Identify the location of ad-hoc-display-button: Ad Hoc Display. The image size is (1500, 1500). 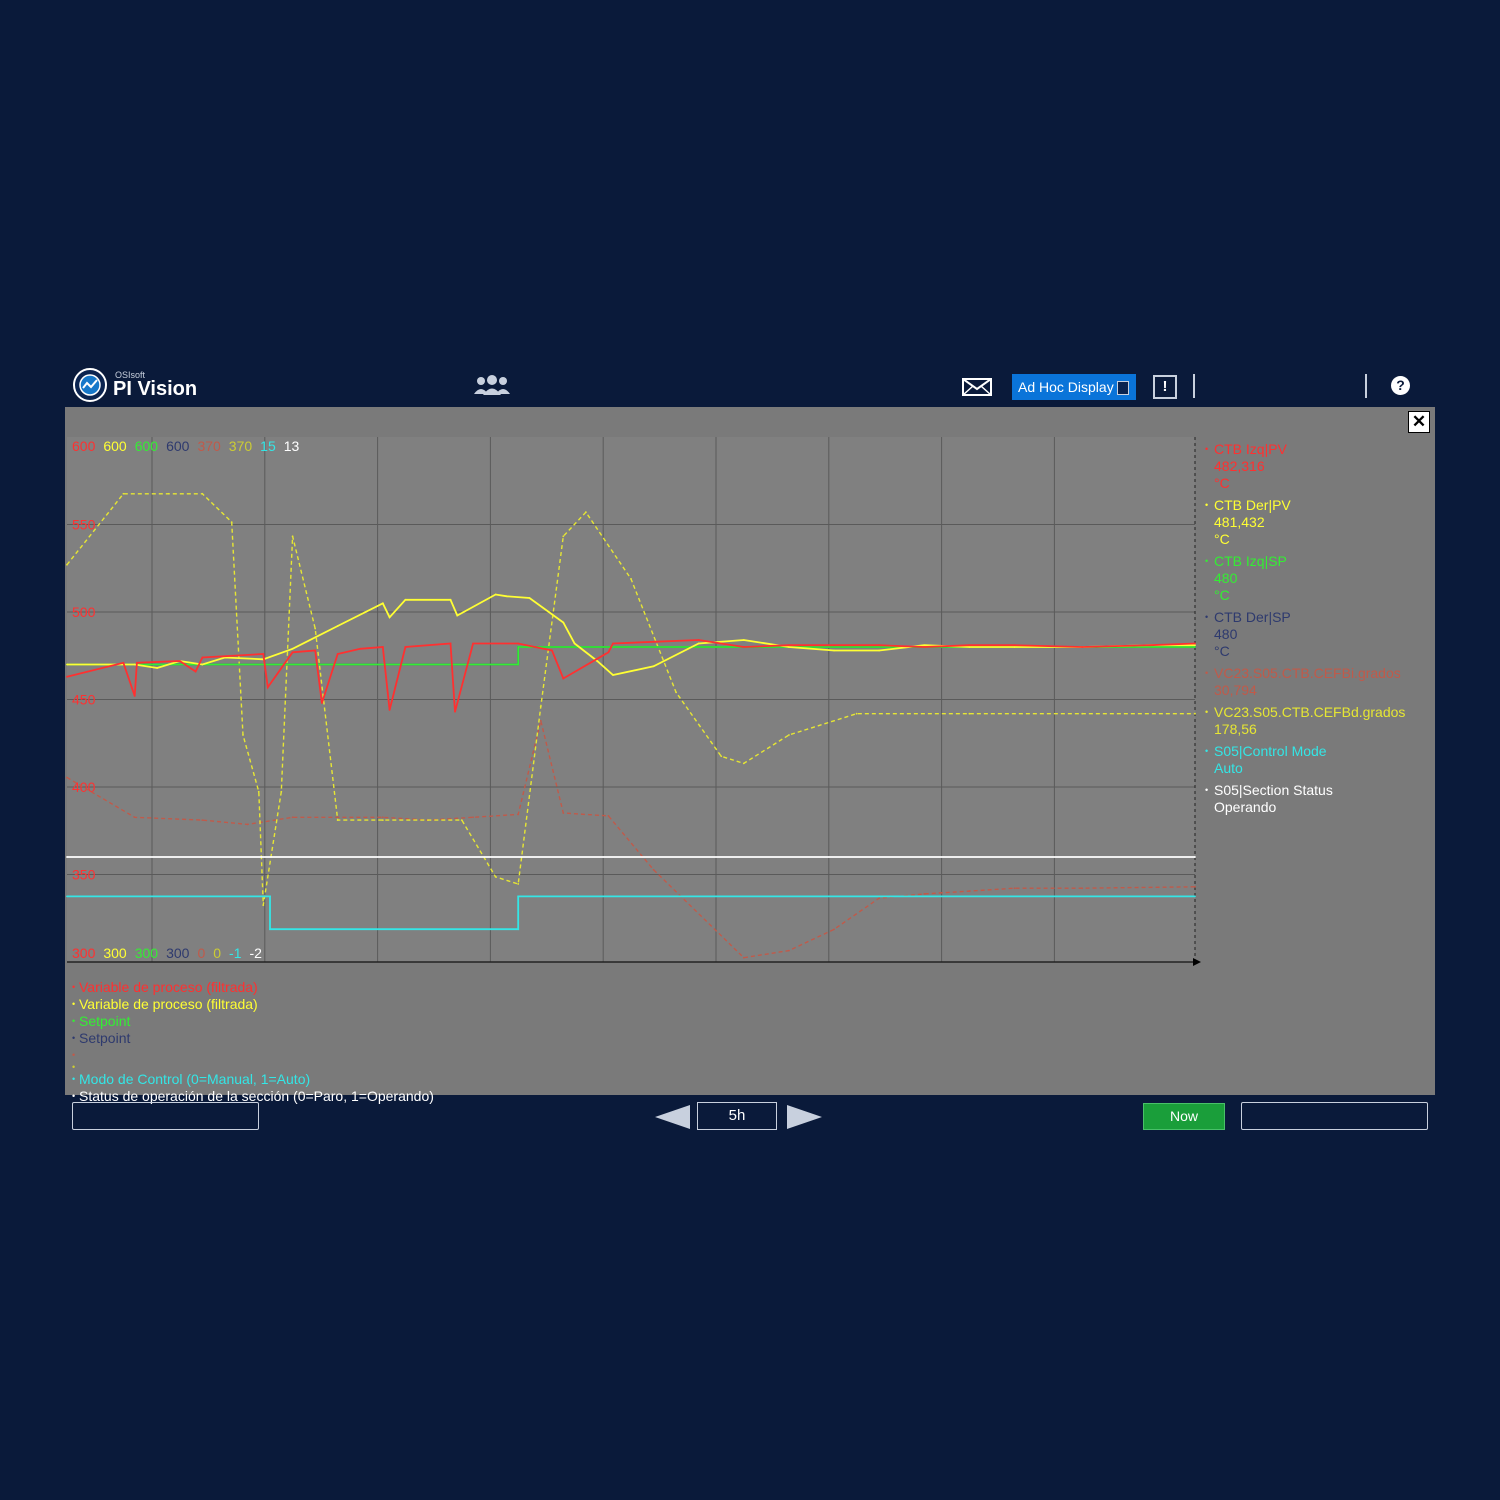
(1074, 387).